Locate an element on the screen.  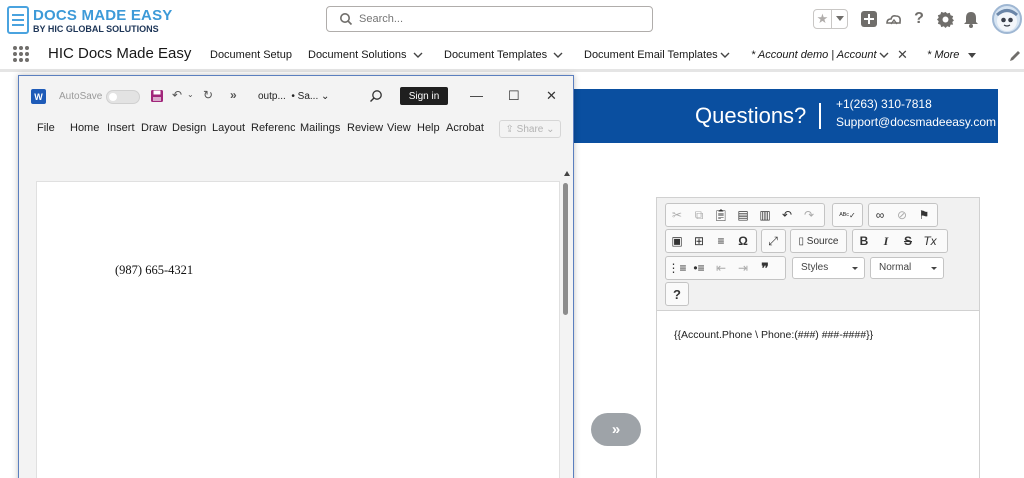
document-filename: outp... • Sa... ⌄ is located at coordinates (293, 96).